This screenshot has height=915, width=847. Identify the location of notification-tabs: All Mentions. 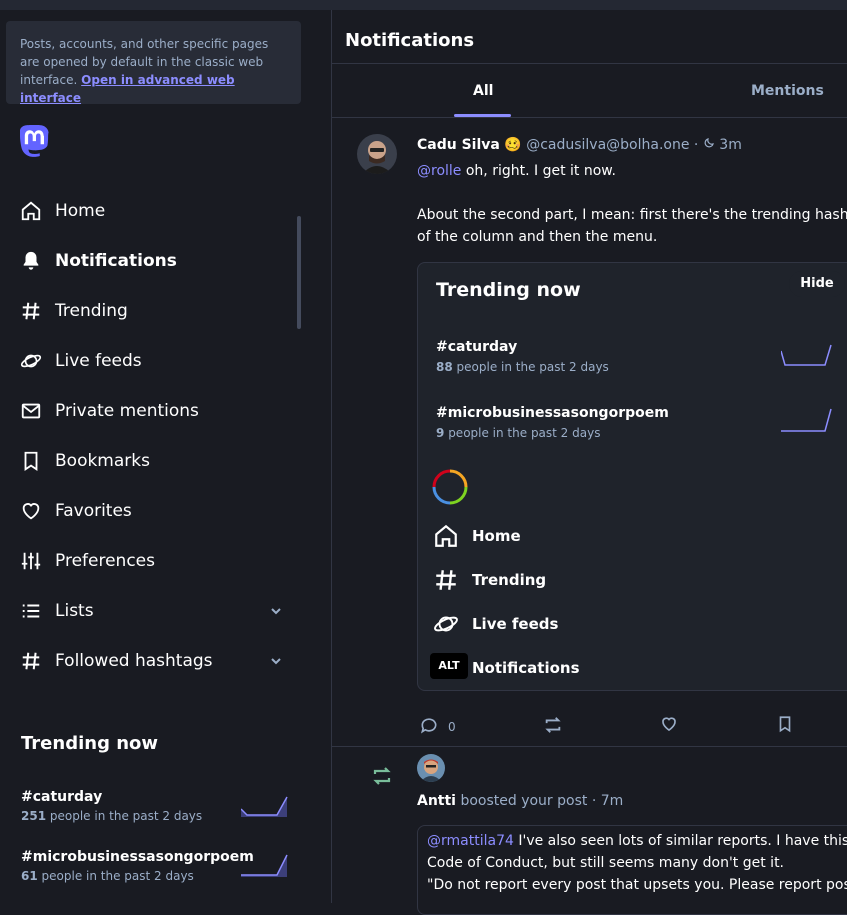
(589, 91).